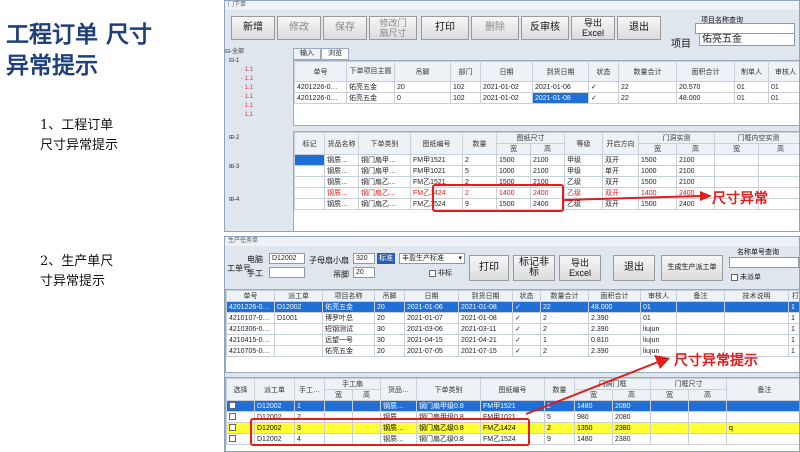  I want to click on unaudit-button: 反审核, so click(545, 28).